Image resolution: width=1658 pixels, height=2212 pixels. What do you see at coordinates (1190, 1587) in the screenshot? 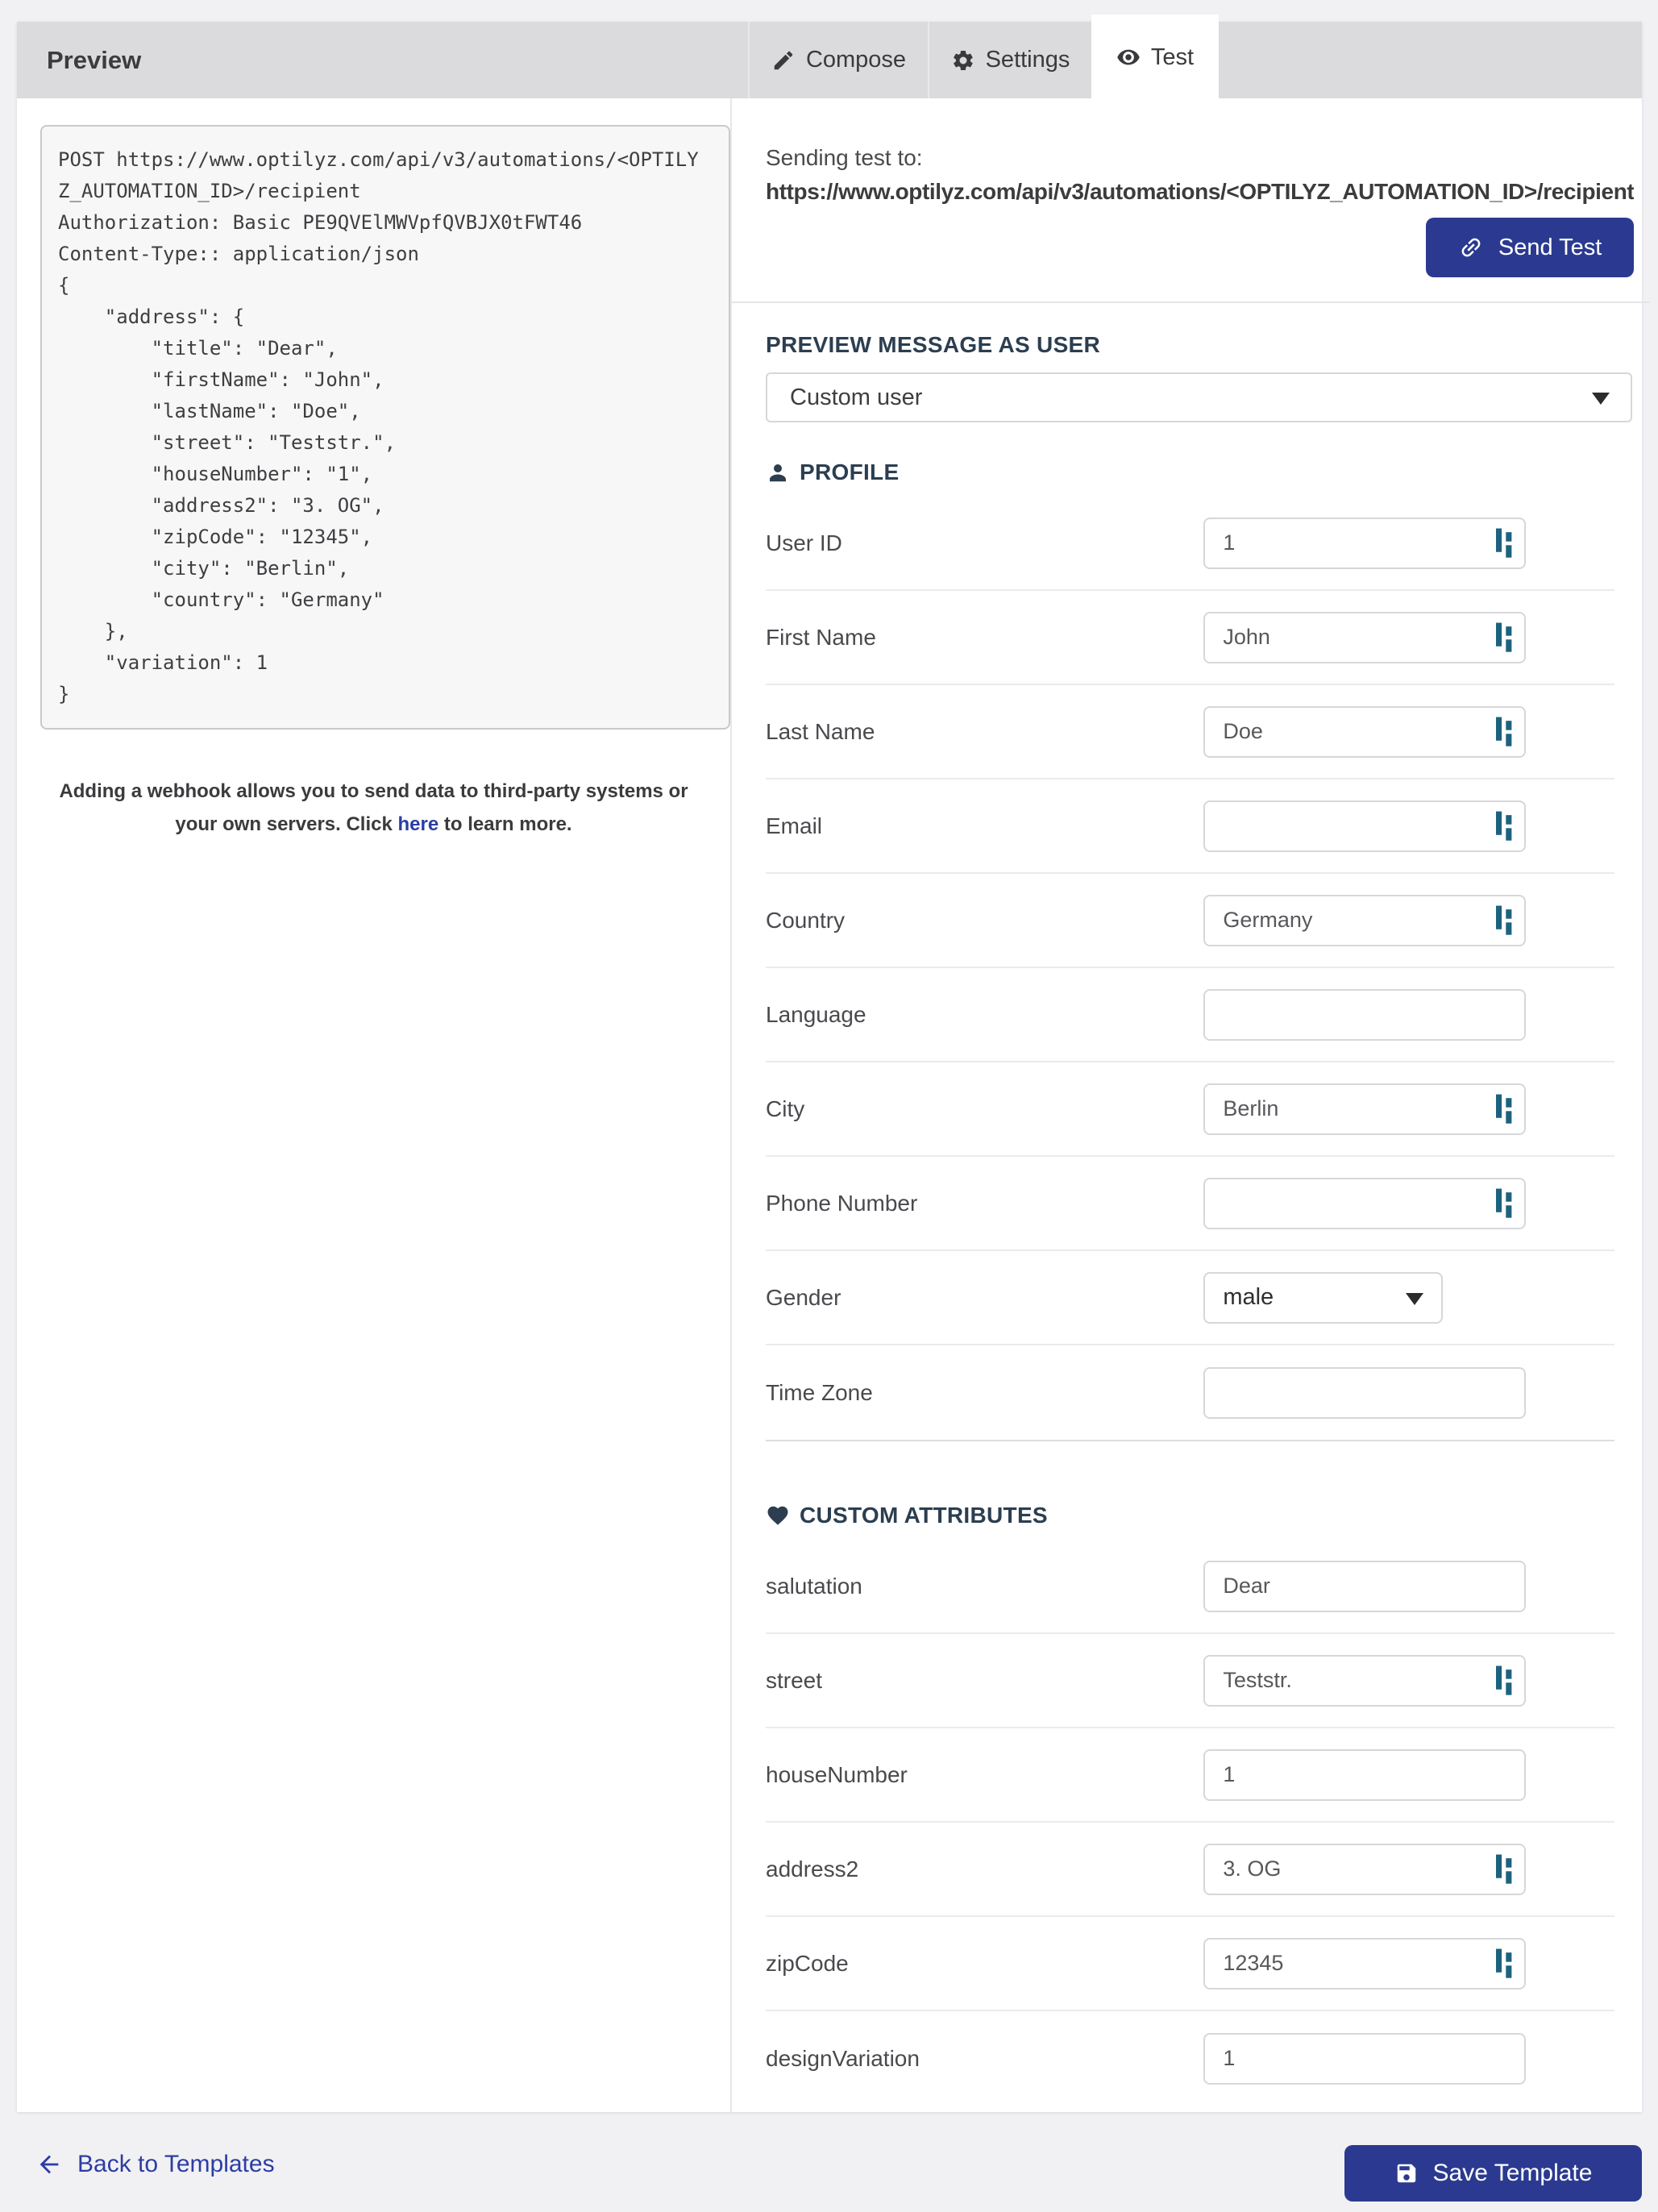
I see `field-row: salutation` at bounding box center [1190, 1587].